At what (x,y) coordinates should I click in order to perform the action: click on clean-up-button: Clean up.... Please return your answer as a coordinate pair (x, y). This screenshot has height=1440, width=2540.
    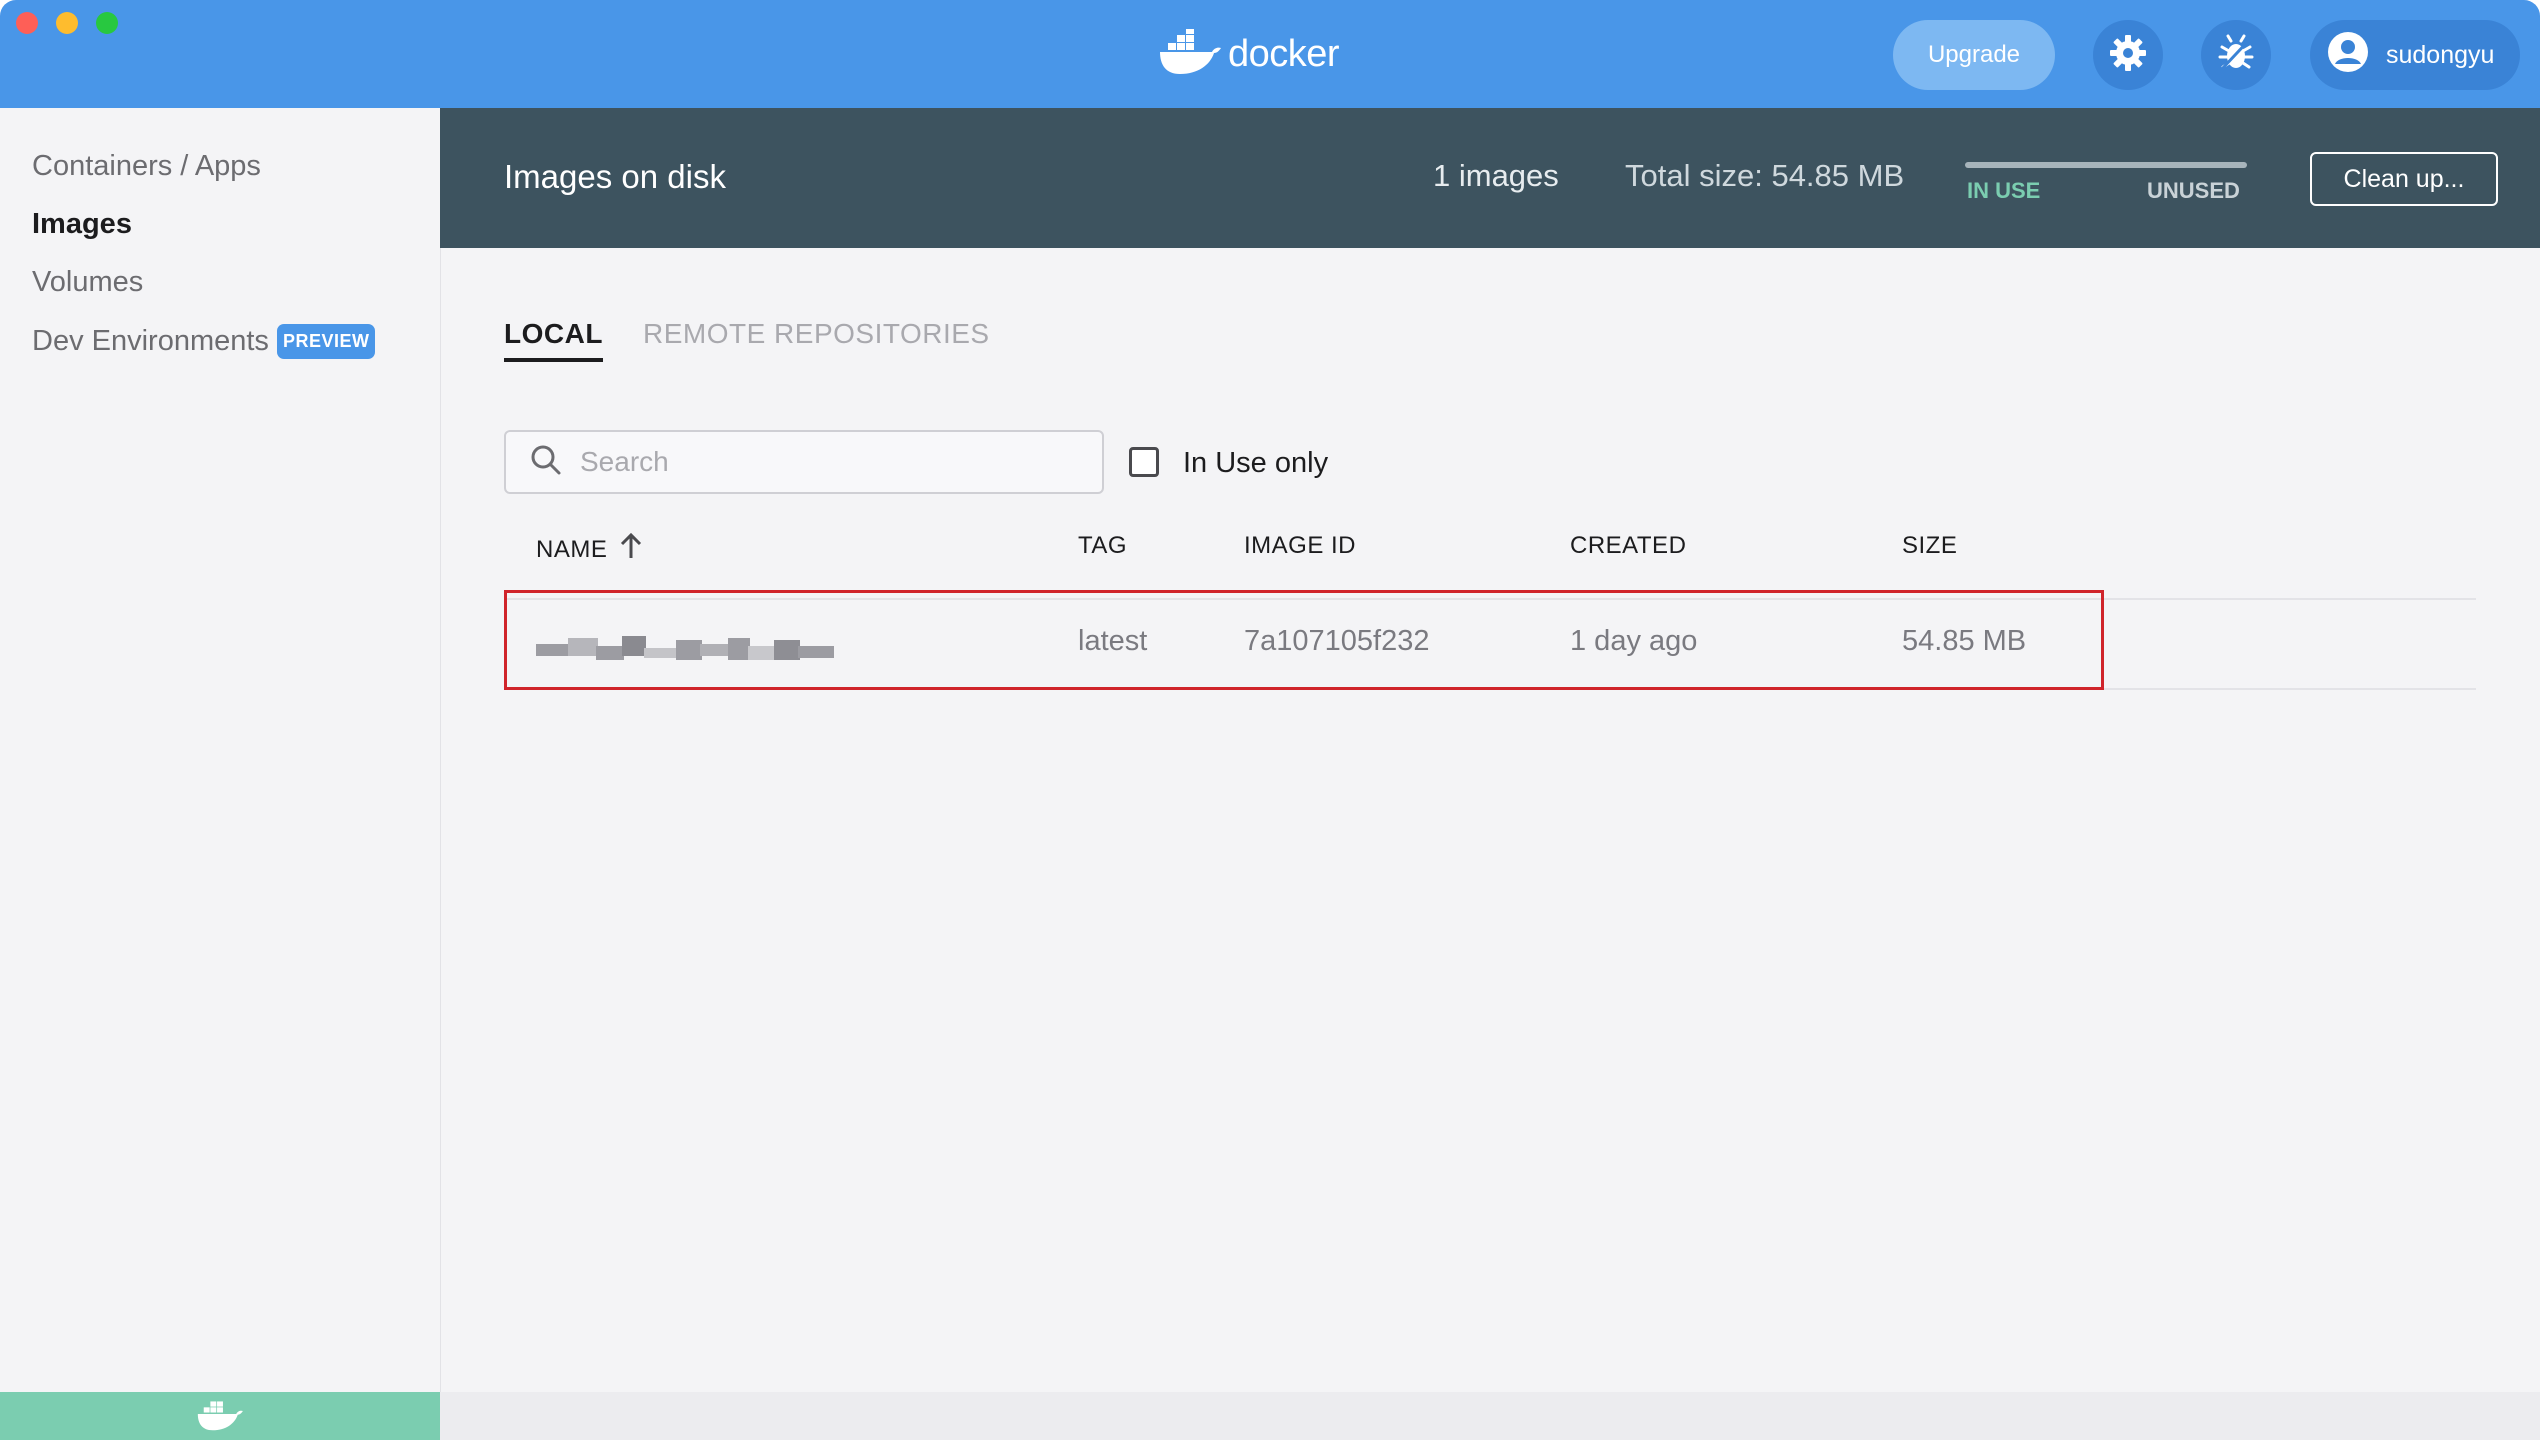
    Looking at the image, I should click on (2404, 179).